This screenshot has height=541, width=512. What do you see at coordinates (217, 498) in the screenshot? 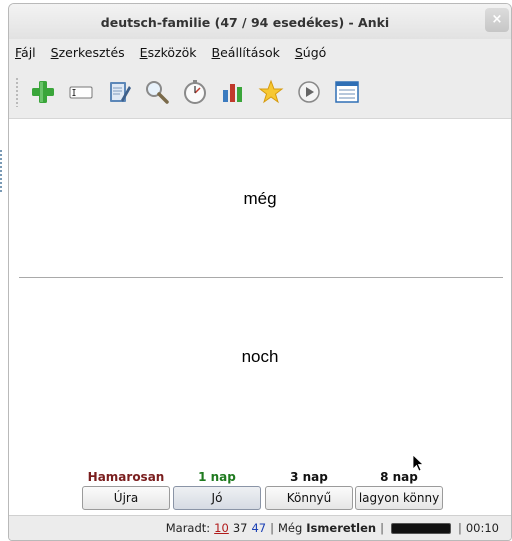
I see `good-button: Jó` at bounding box center [217, 498].